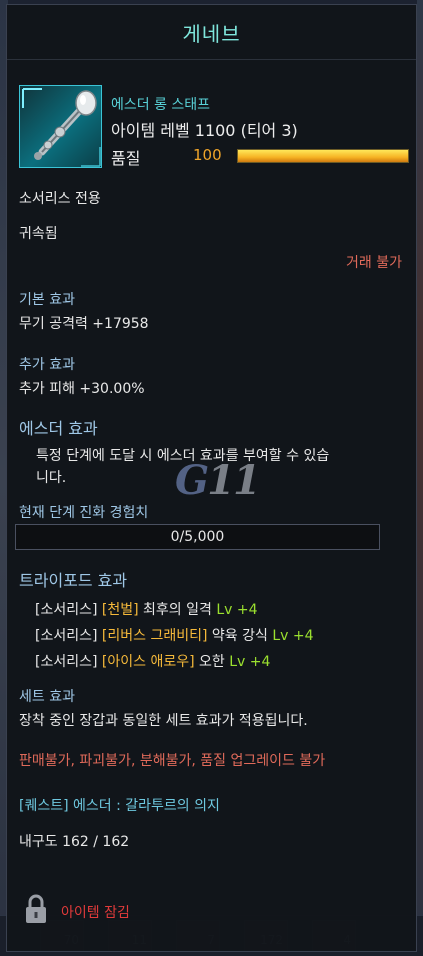 The height and width of the screenshot is (956, 423). I want to click on item-type: 에스더 롱 스태프, so click(161, 105).